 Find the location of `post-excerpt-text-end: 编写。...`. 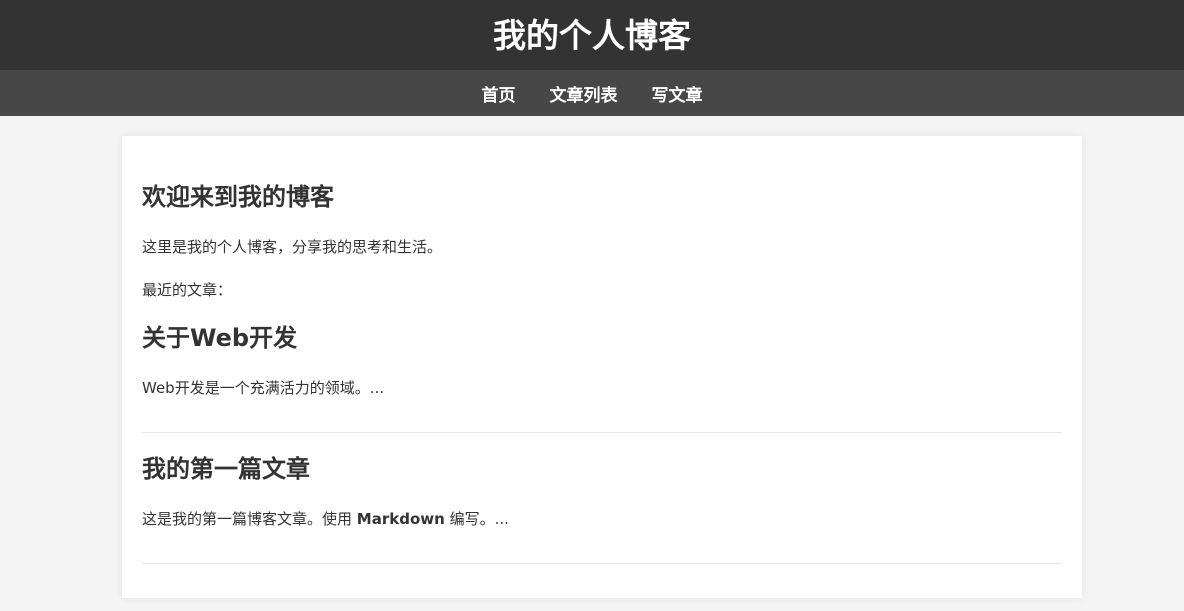

post-excerpt-text-end: 编写。... is located at coordinates (476, 519).